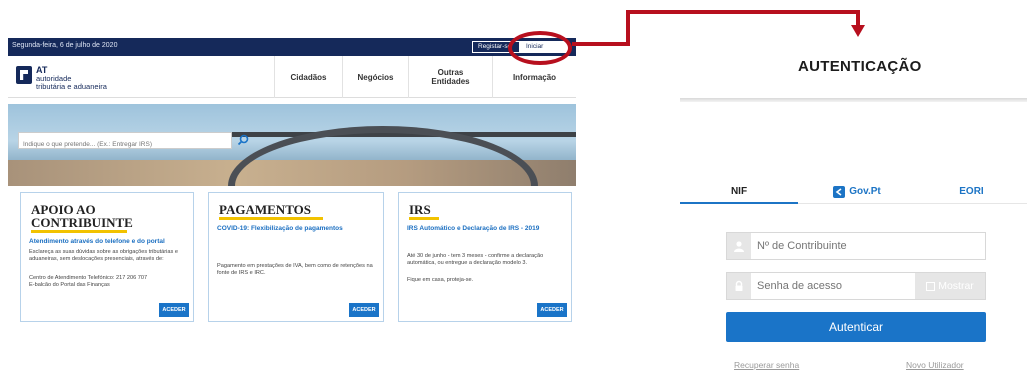  Describe the element at coordinates (856, 327) in the screenshot. I see `authenticate-button: Autenticar` at that location.